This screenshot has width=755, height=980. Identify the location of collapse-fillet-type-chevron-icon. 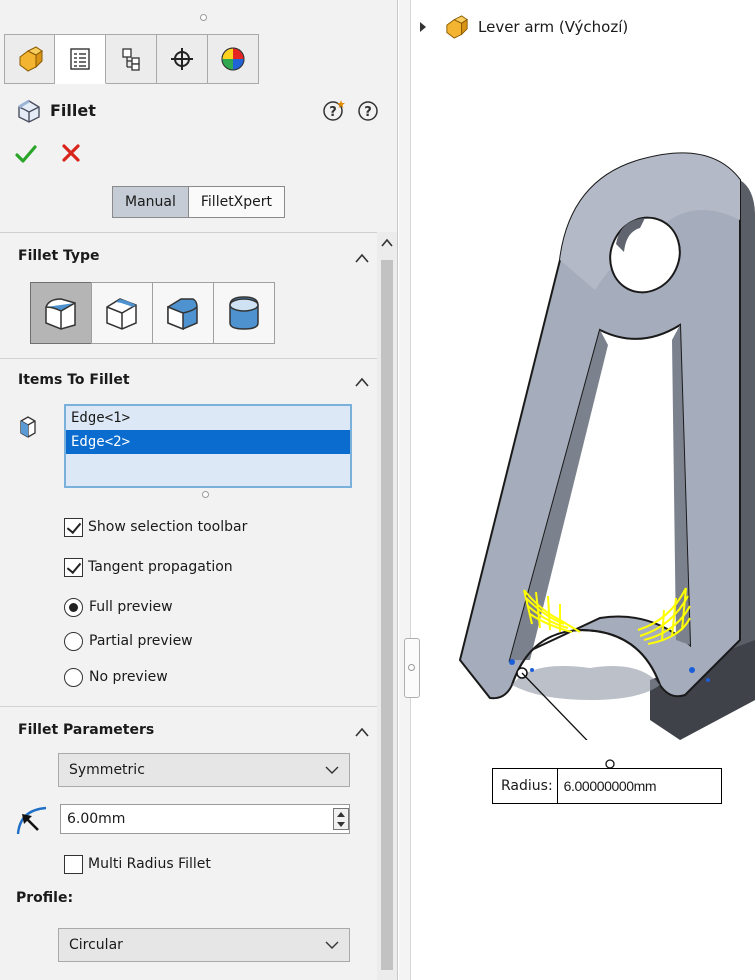
(362, 258).